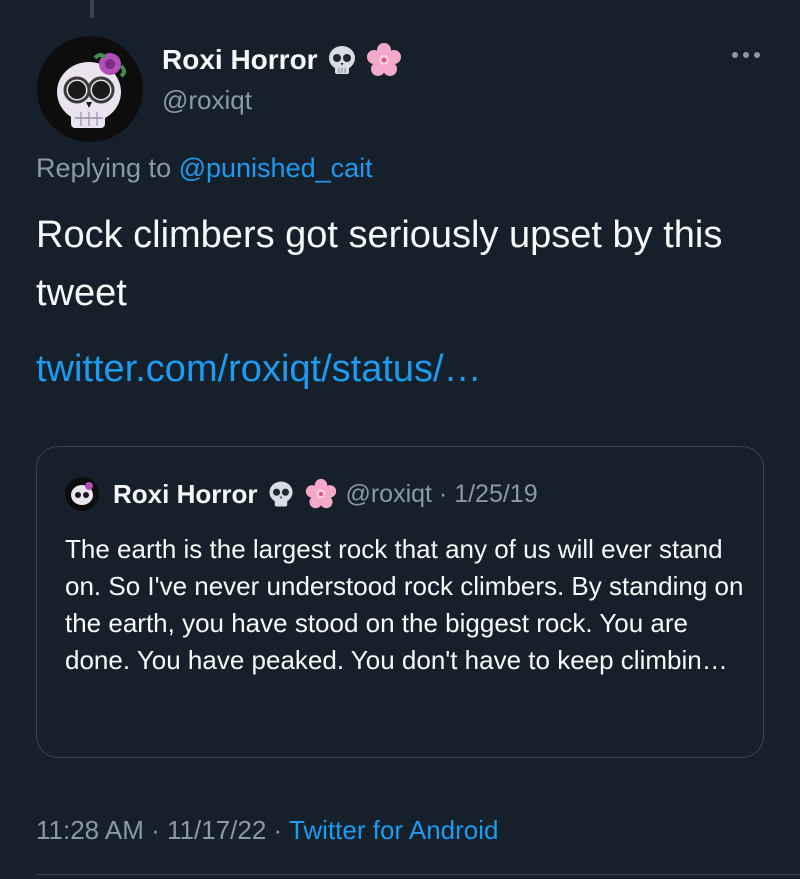  I want to click on thread-connector-line, so click(92, 9).